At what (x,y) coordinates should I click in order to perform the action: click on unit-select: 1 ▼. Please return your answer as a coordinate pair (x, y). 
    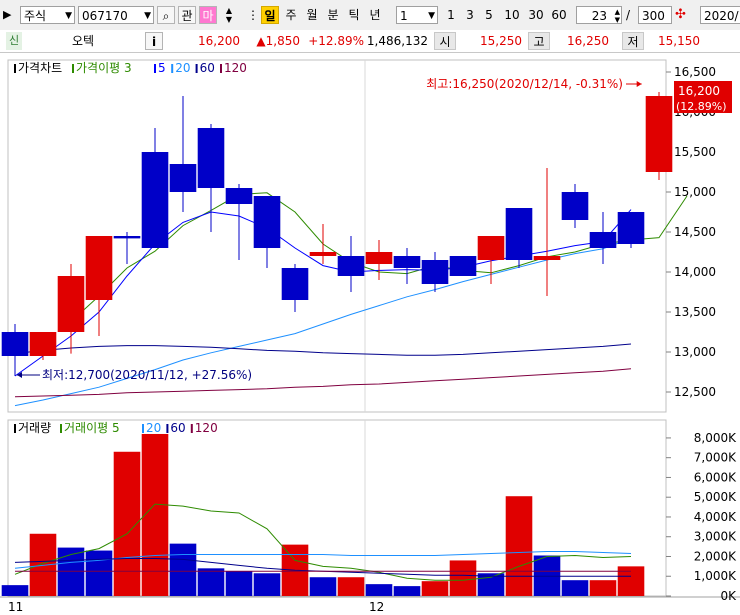
    Looking at the image, I should click on (417, 15).